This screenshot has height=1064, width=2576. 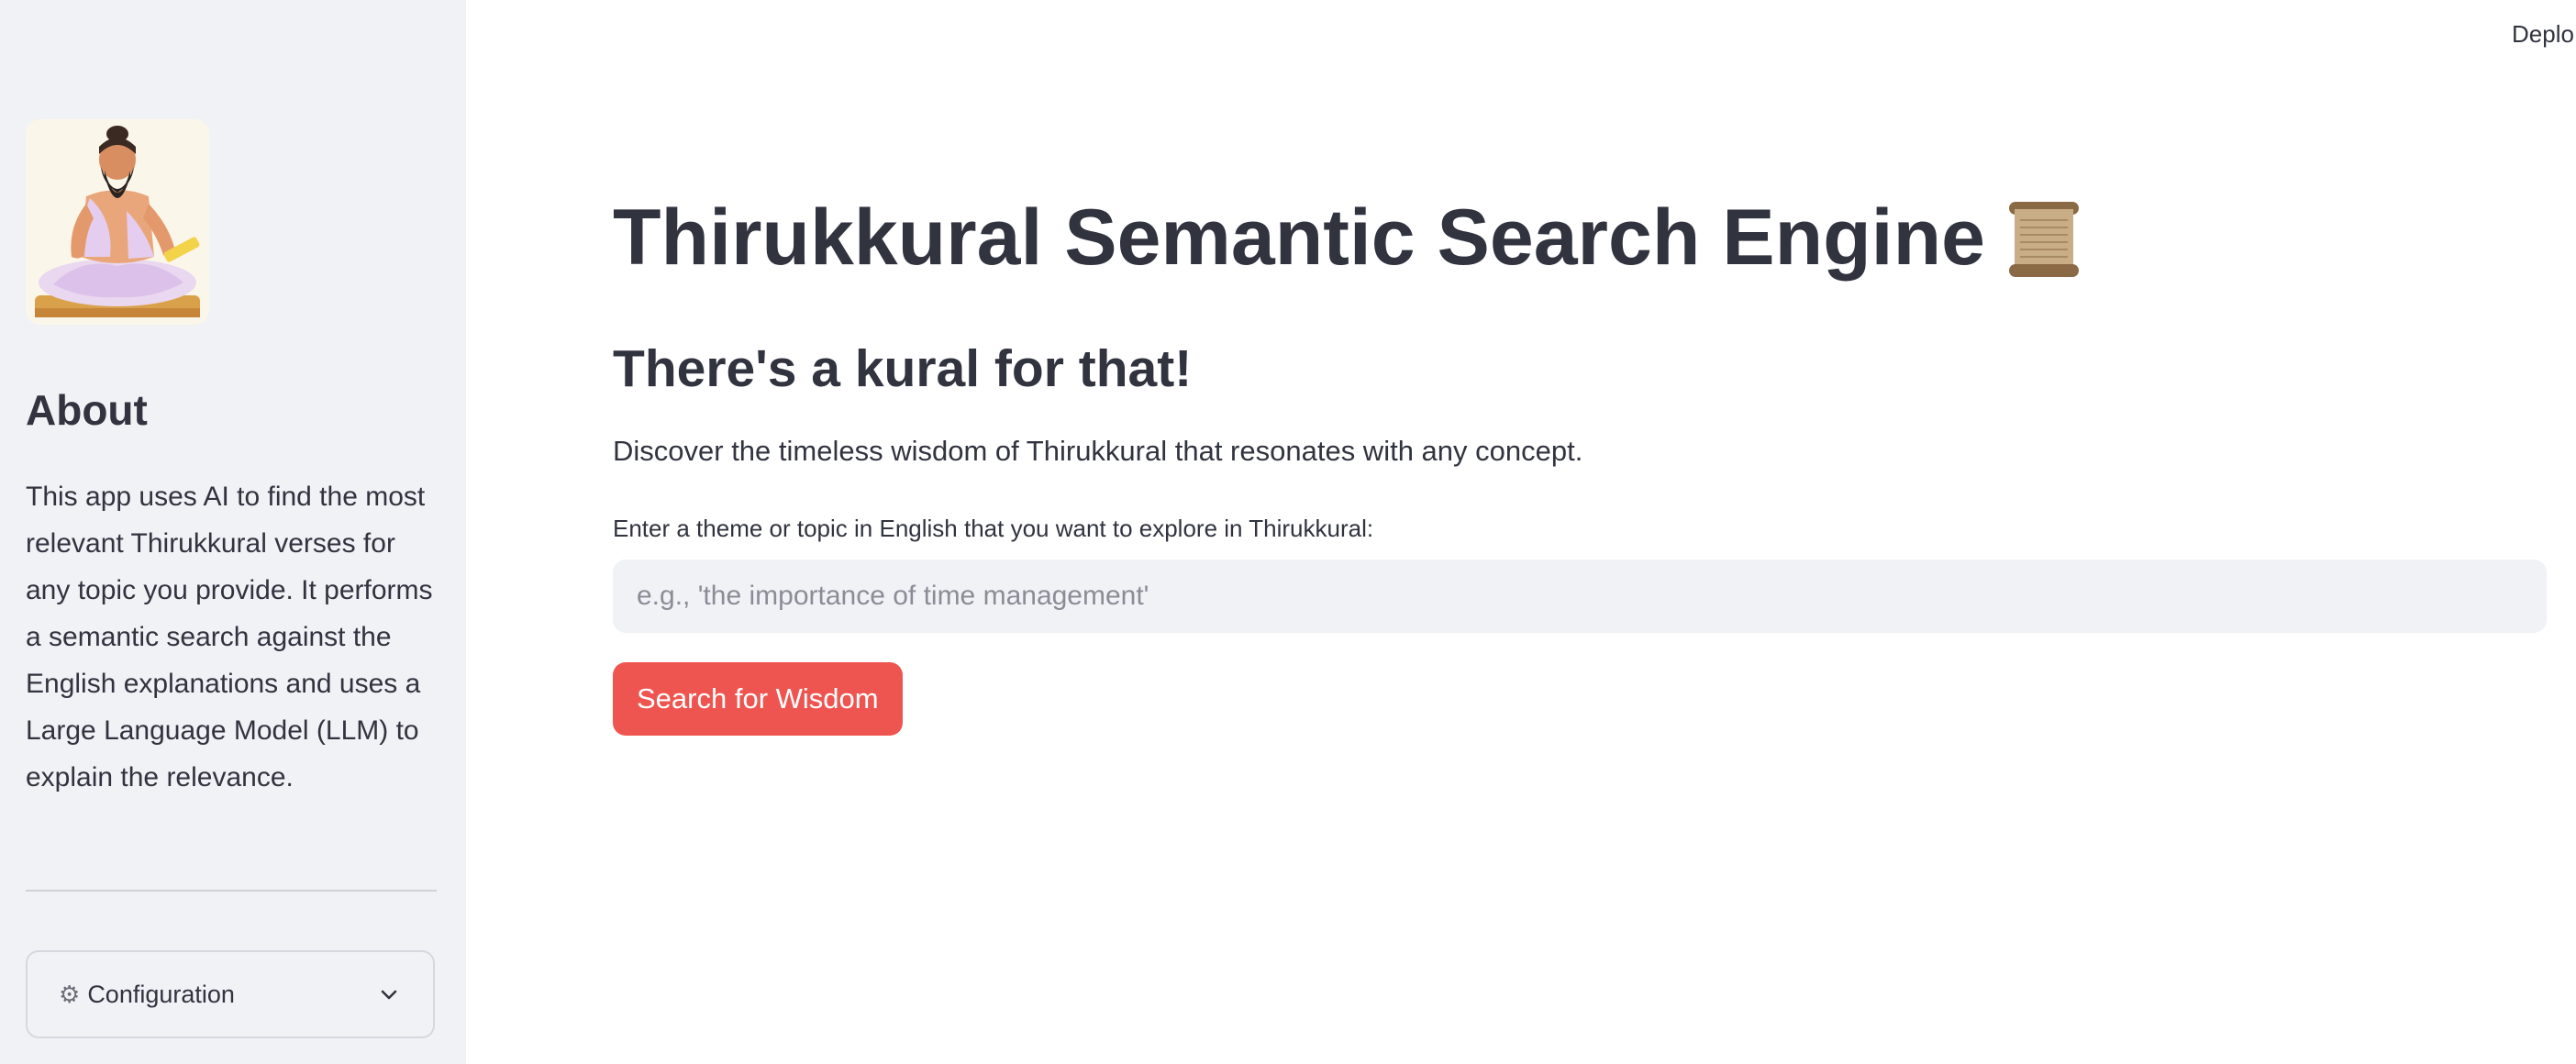 What do you see at coordinates (2543, 34) in the screenshot?
I see `deploy-button: Deplo` at bounding box center [2543, 34].